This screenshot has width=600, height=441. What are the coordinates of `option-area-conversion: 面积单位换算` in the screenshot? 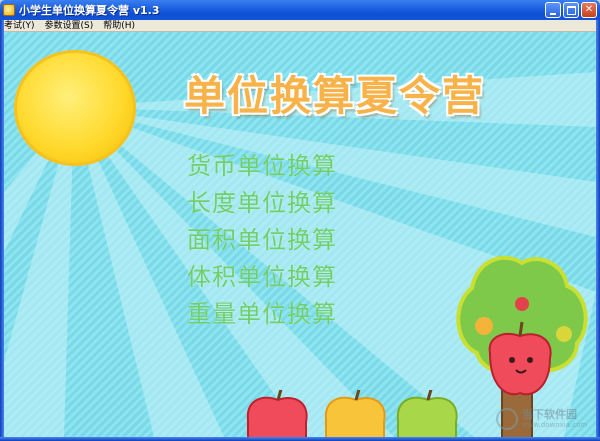 It's located at (262, 240).